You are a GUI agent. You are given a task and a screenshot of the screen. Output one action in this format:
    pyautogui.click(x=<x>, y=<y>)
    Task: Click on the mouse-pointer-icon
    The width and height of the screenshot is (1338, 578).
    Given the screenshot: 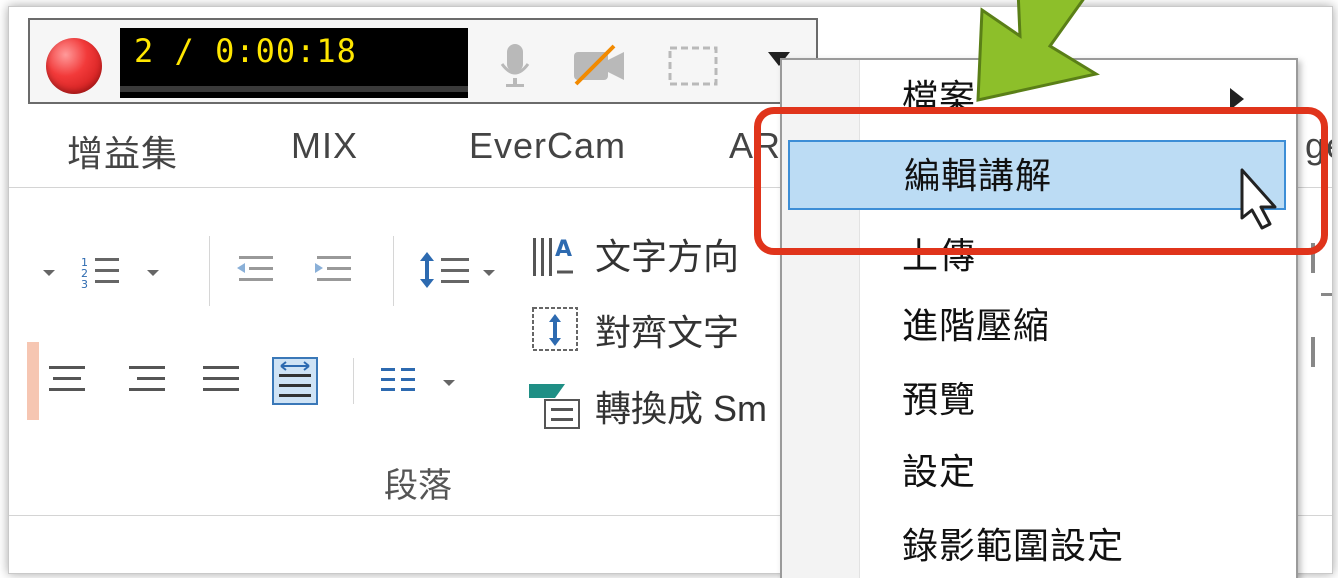 What is the action you would take?
    pyautogui.click(x=1258, y=199)
    